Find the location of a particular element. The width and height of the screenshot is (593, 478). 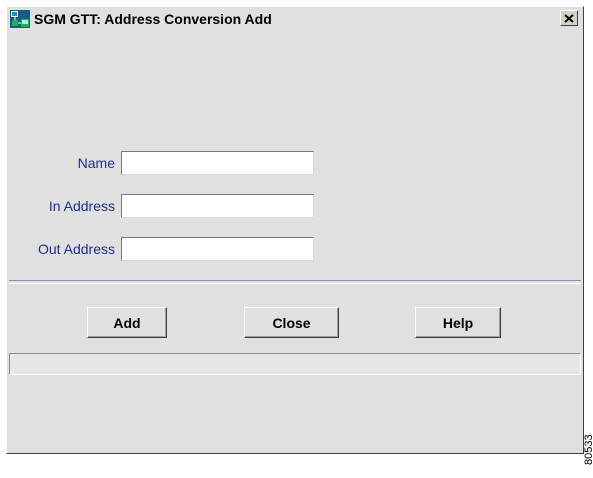

in-address-field is located at coordinates (217, 206).